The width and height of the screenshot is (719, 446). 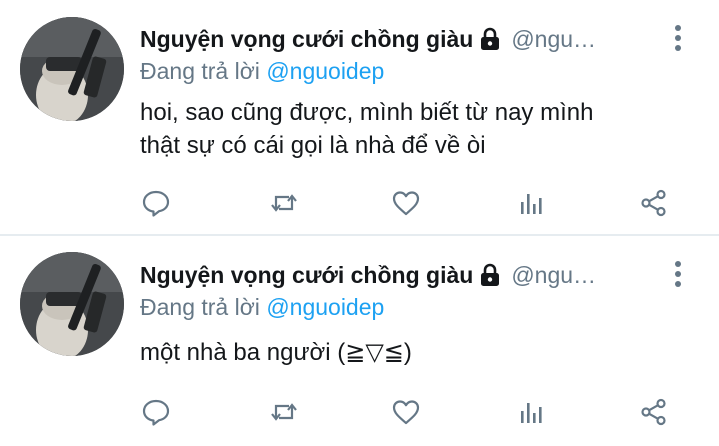 What do you see at coordinates (276, 352) in the screenshot?
I see `tweet-text-line: một nhà ba người (≧▽≦)` at bounding box center [276, 352].